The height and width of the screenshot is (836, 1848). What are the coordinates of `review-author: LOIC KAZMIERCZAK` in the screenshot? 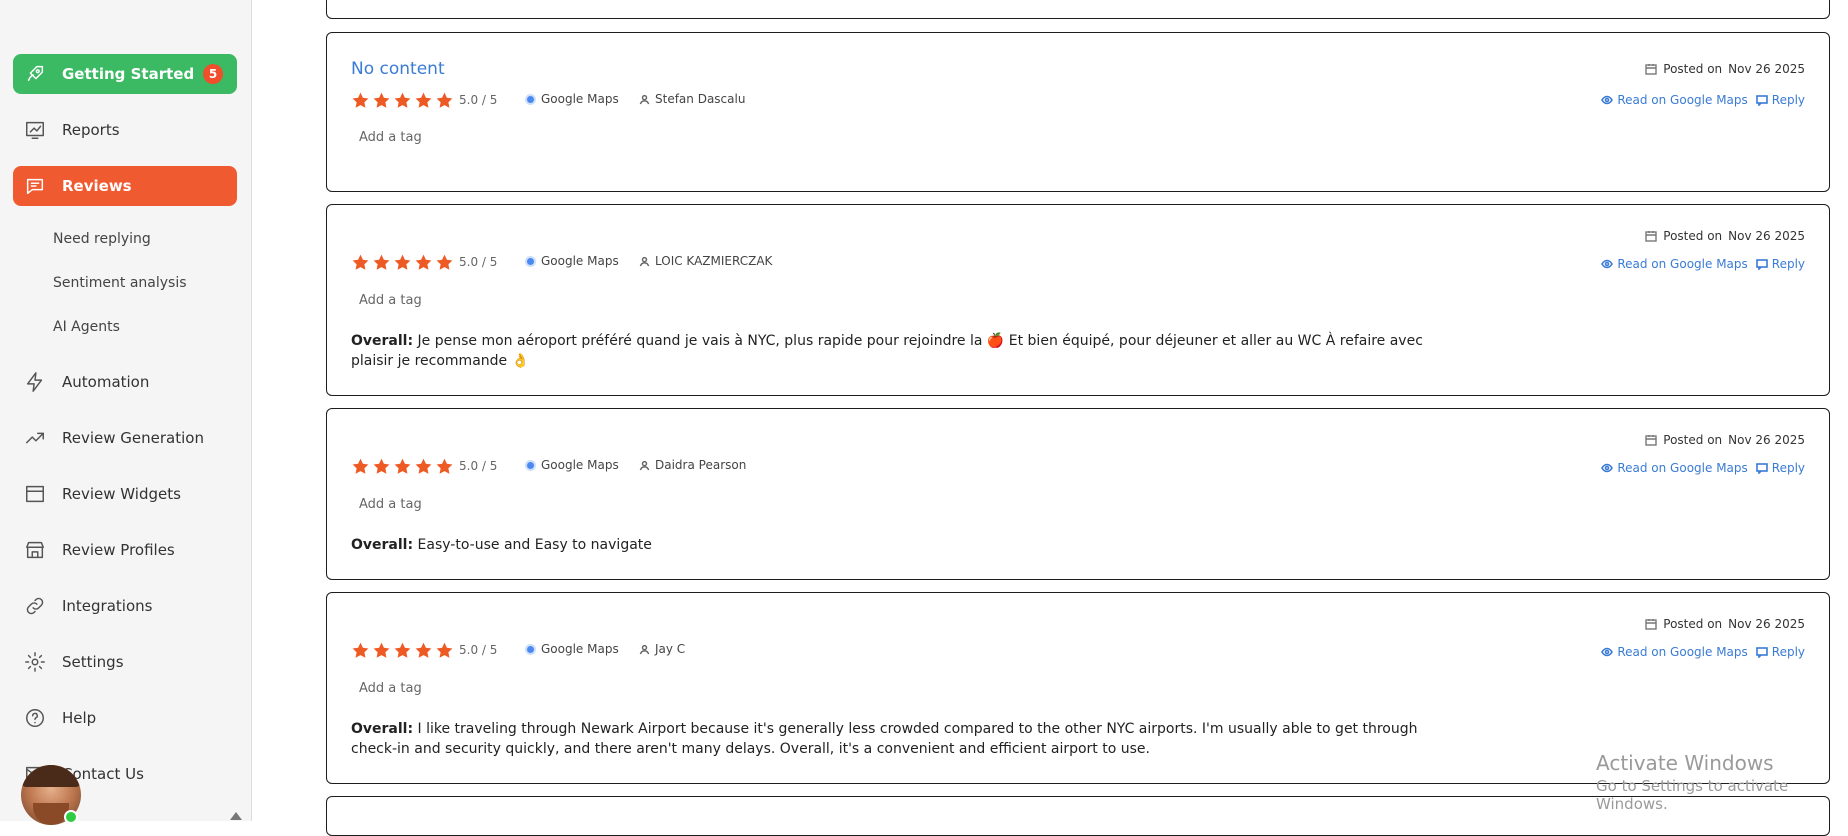 It's located at (705, 261).